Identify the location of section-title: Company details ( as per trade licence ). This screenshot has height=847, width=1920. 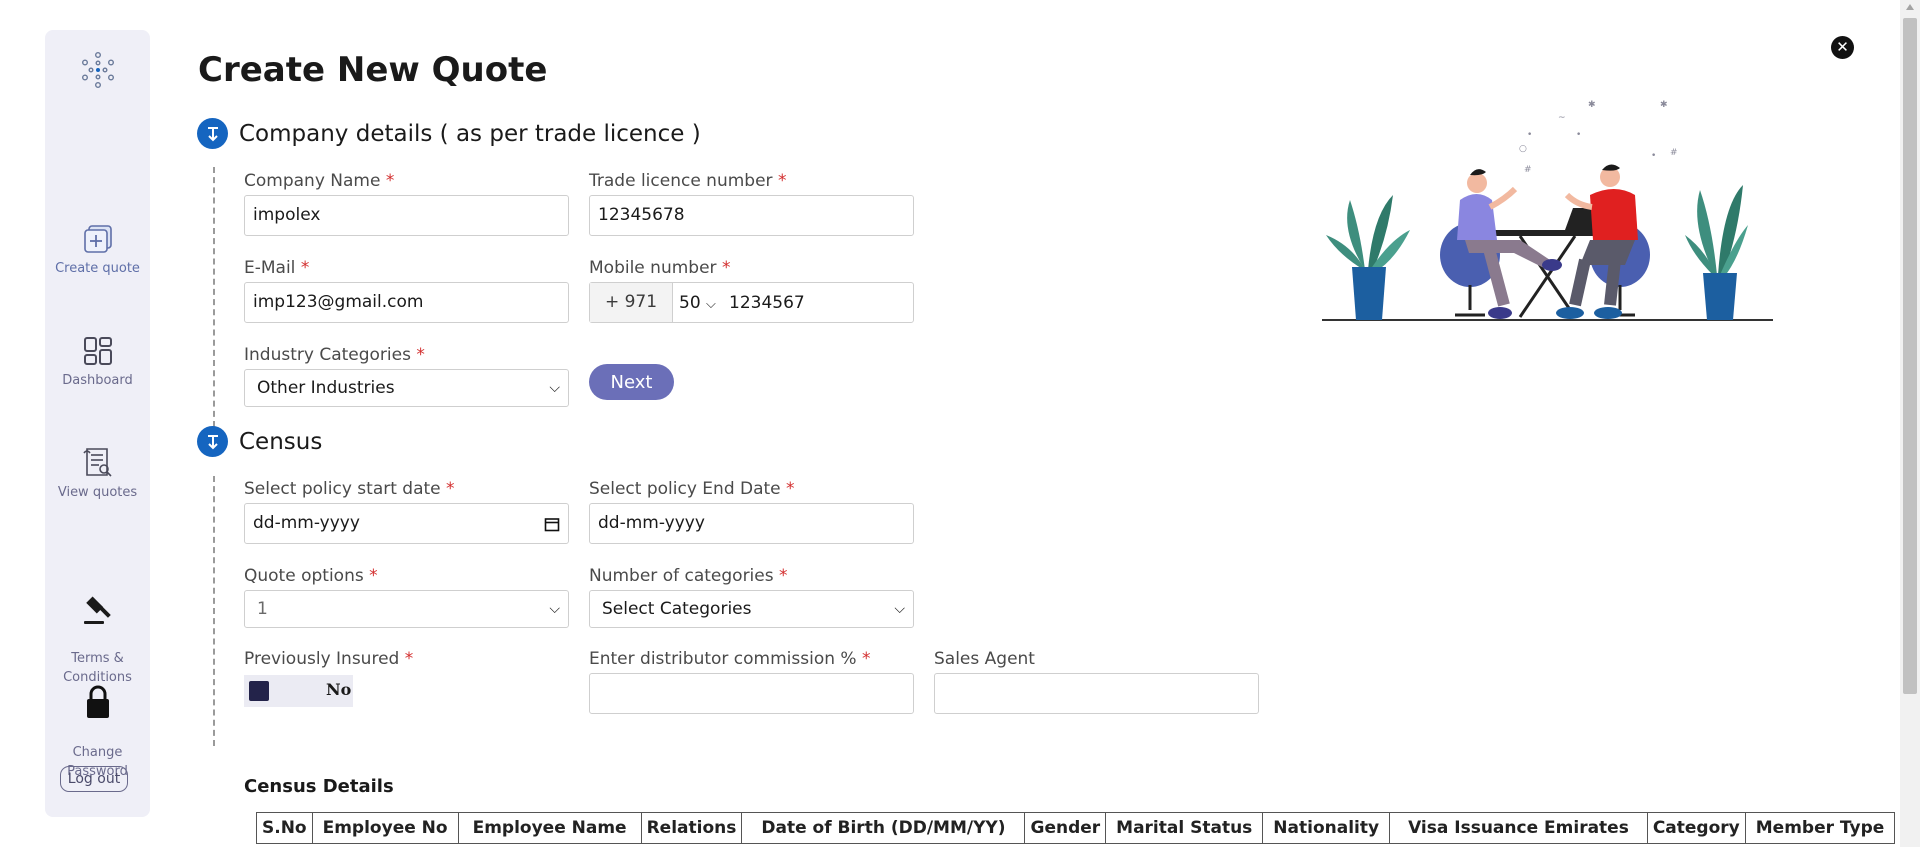
(470, 133).